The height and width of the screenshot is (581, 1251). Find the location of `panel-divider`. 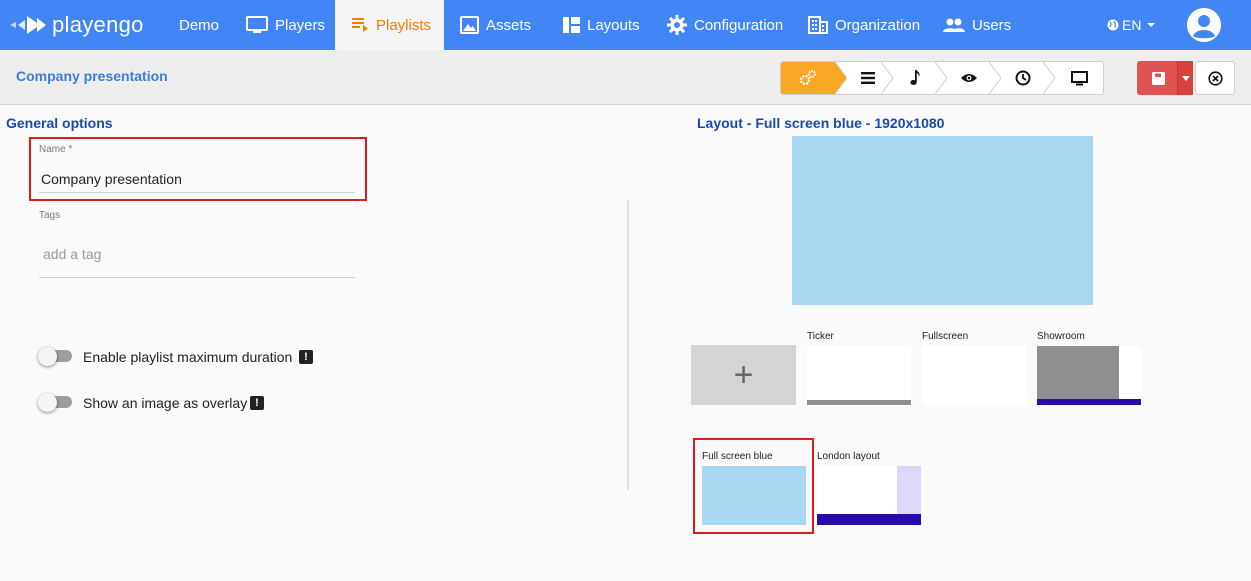

panel-divider is located at coordinates (628, 345).